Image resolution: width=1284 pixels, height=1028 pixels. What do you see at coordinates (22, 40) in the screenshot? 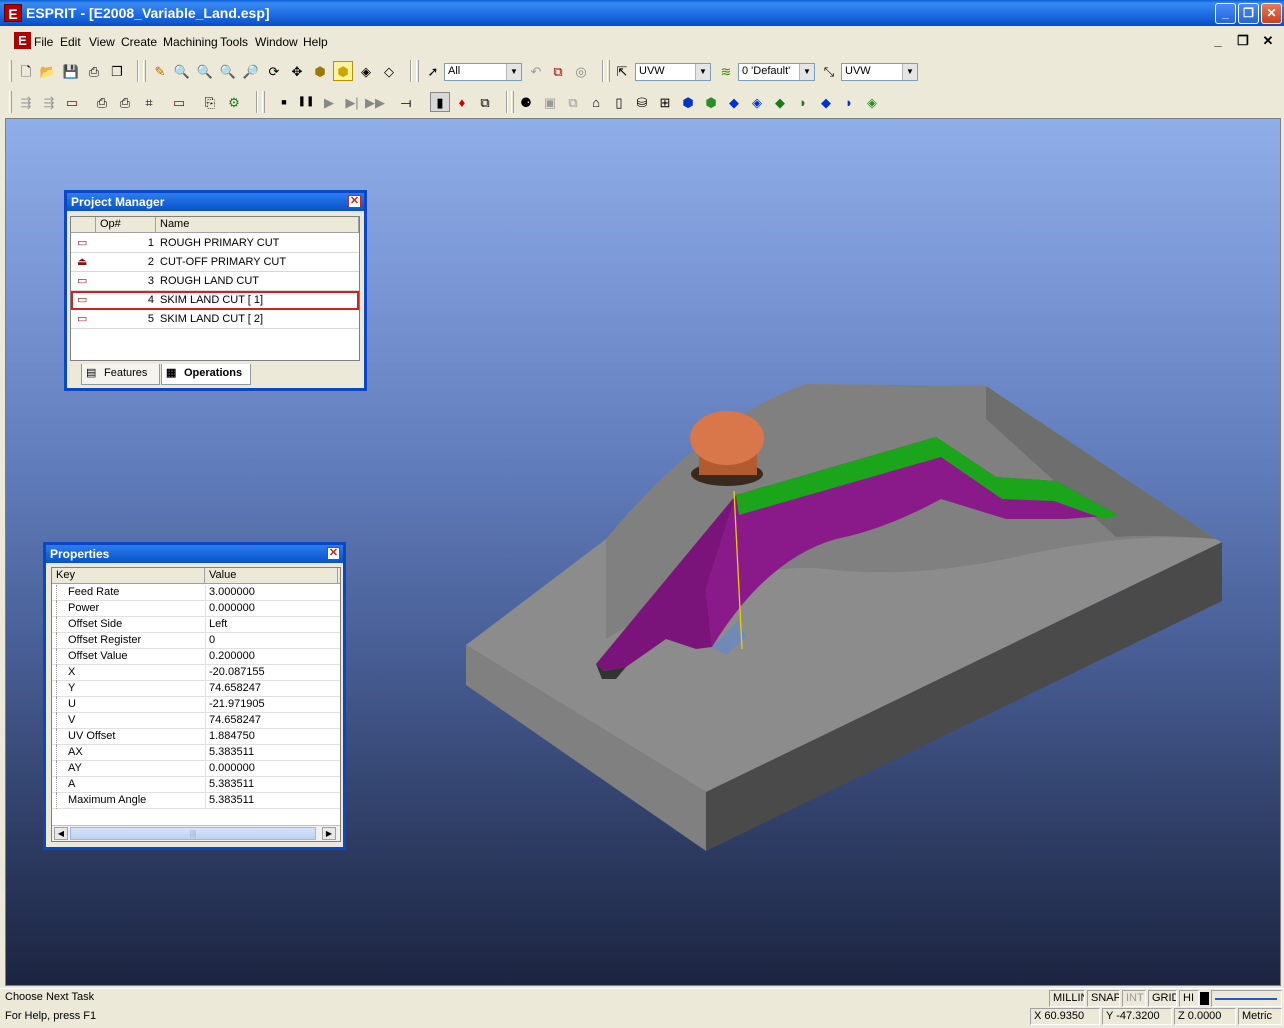
I see `document-icon: E` at bounding box center [22, 40].